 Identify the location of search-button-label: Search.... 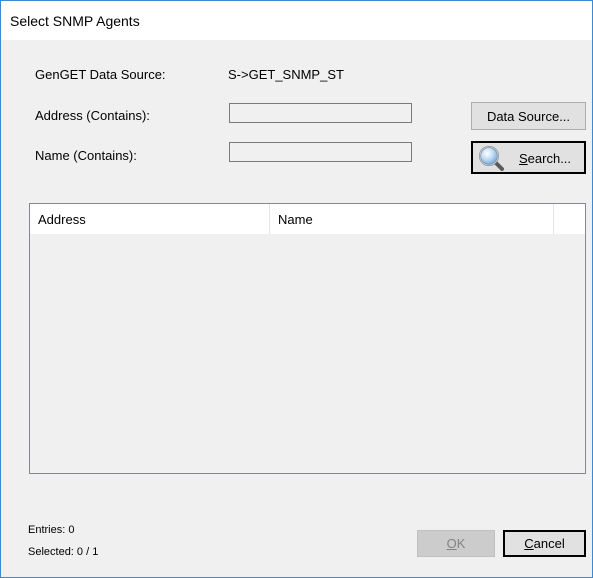
(545, 158).